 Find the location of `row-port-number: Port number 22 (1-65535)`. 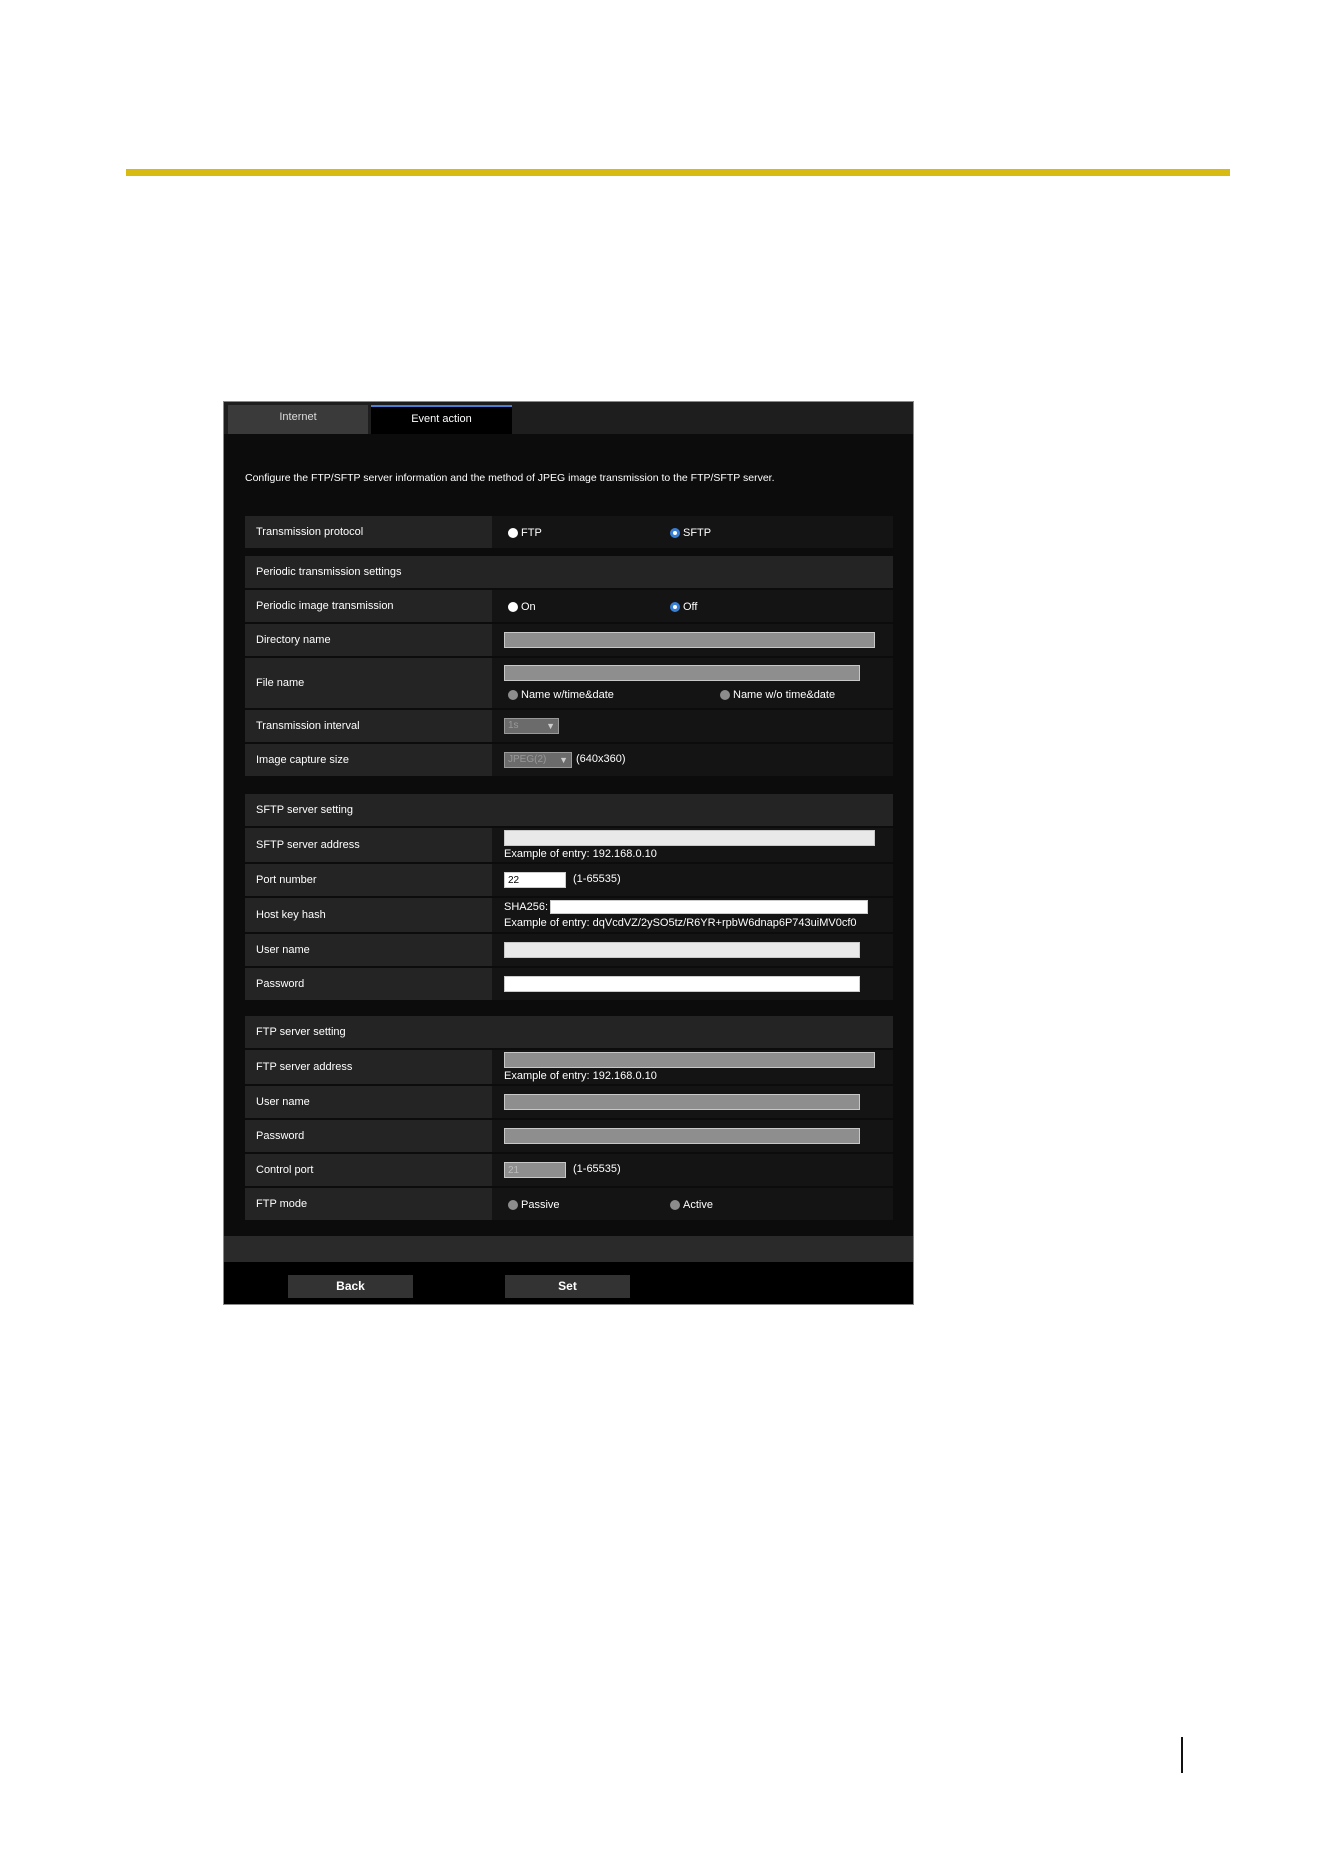

row-port-number: Port number 22 (1-65535) is located at coordinates (569, 880).